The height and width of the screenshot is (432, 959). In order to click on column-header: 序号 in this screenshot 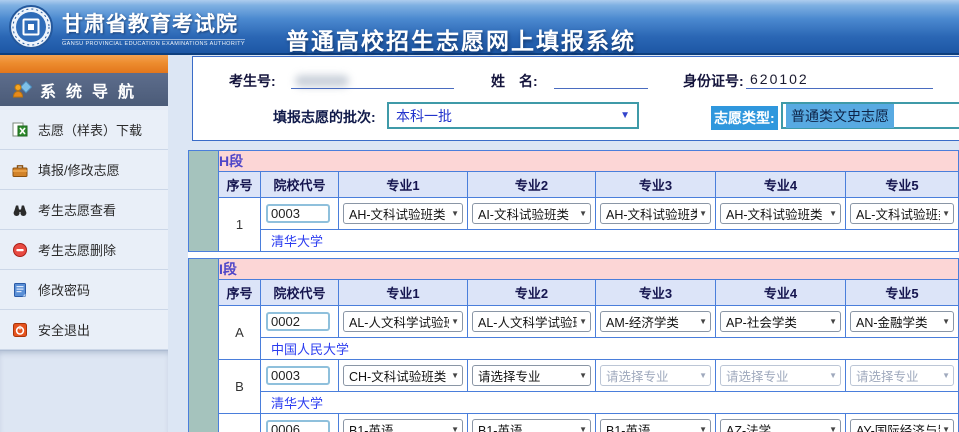, I will do `click(239, 184)`.